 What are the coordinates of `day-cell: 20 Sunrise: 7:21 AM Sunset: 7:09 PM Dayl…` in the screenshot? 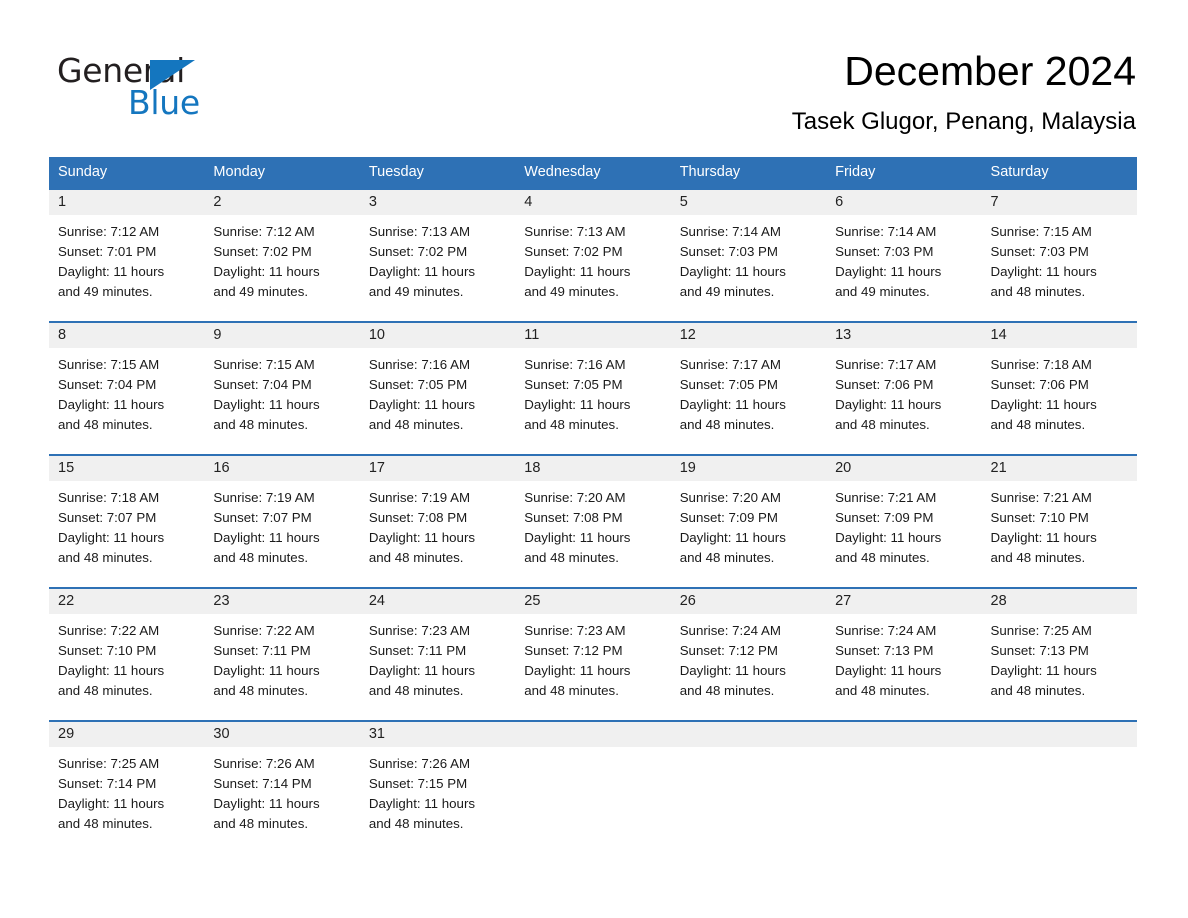 It's located at (904, 521).